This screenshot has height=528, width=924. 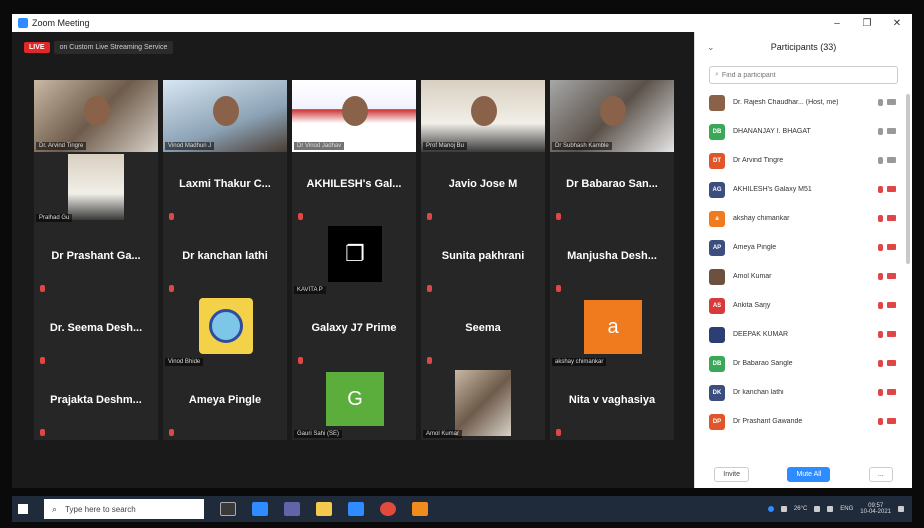 What do you see at coordinates (875, 512) in the screenshot?
I see `clock-date: 10-04-2021` at bounding box center [875, 512].